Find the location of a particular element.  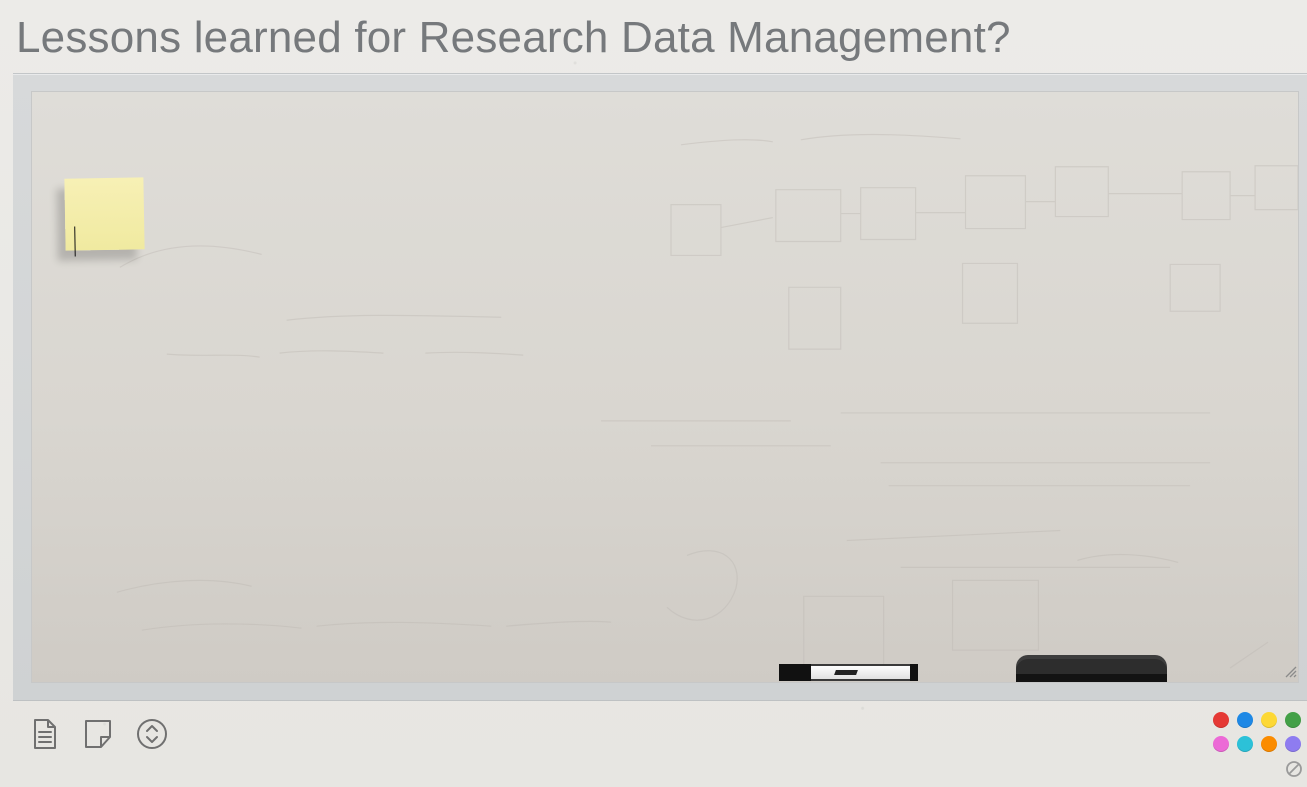

eraser-felt is located at coordinates (1091, 678).